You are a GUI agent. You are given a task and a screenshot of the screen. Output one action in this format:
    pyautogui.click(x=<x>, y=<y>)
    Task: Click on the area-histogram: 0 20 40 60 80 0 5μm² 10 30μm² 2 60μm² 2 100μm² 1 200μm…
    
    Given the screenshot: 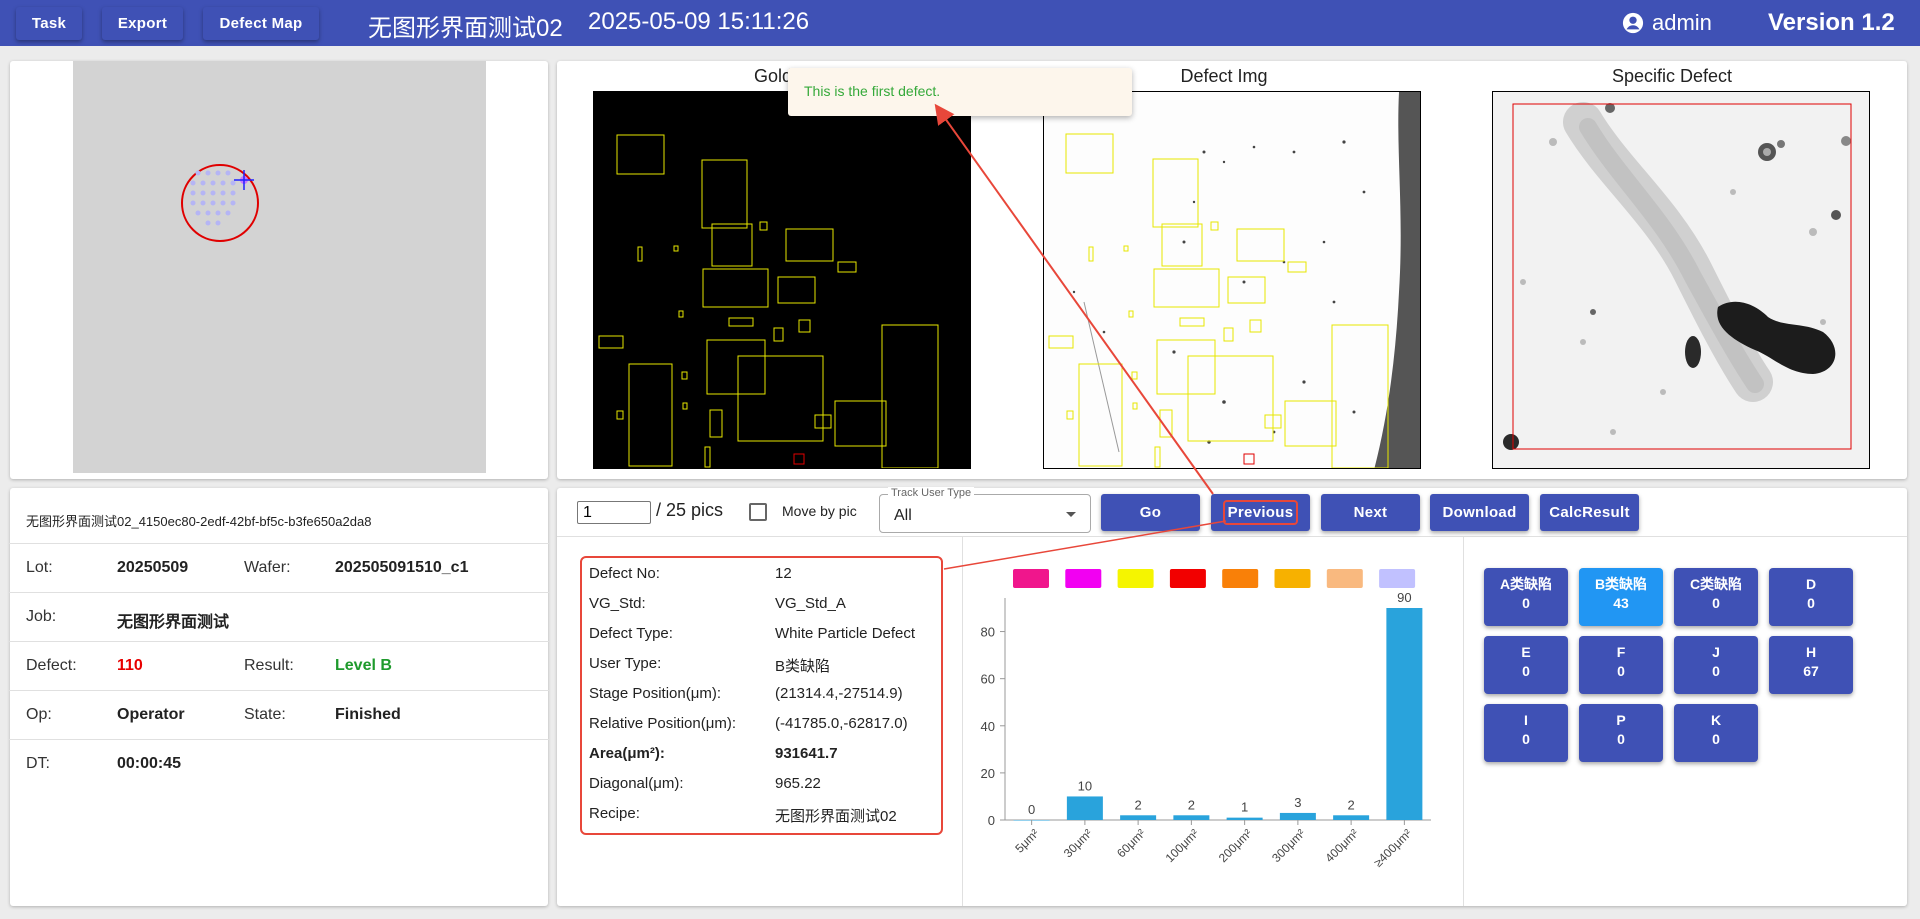 What is the action you would take?
    pyautogui.click(x=1213, y=721)
    